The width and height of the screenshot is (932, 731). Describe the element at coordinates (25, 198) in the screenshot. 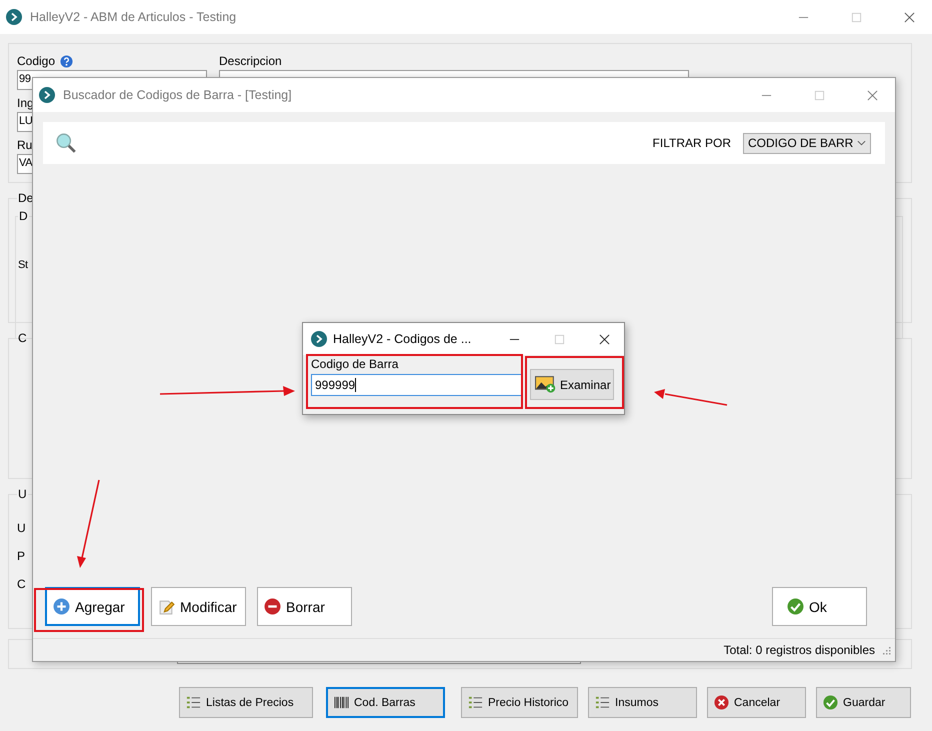

I see `group-title: De` at that location.